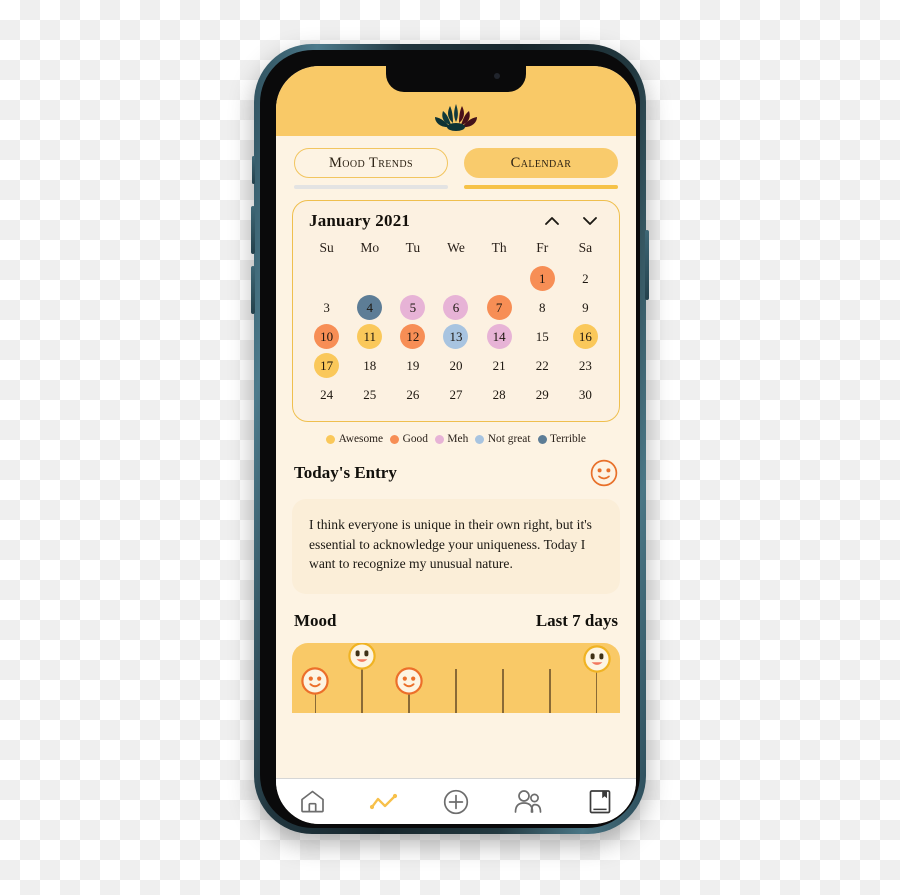  Describe the element at coordinates (312, 802) in the screenshot. I see `nav-home` at that location.